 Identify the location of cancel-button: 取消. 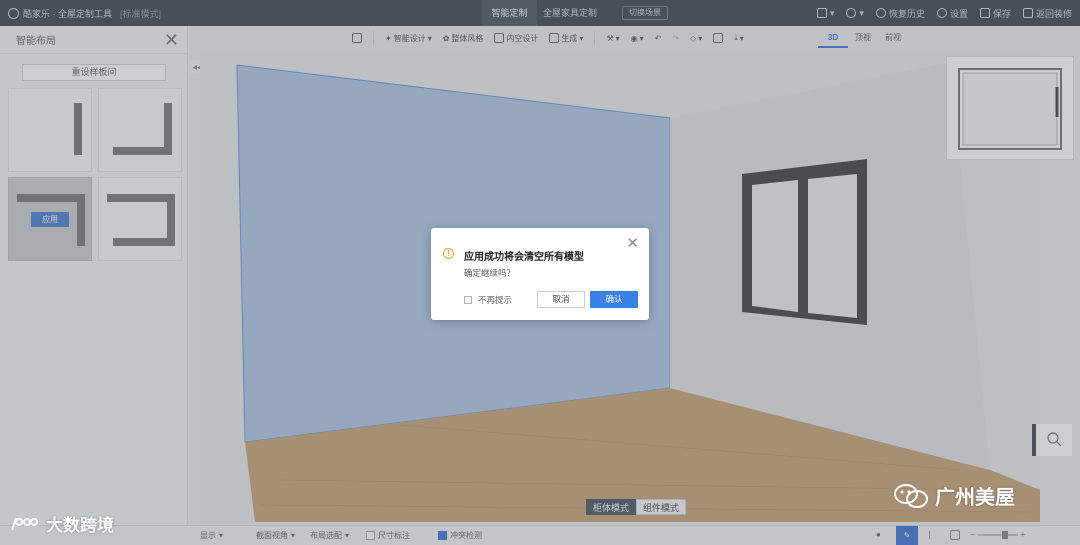
(561, 299).